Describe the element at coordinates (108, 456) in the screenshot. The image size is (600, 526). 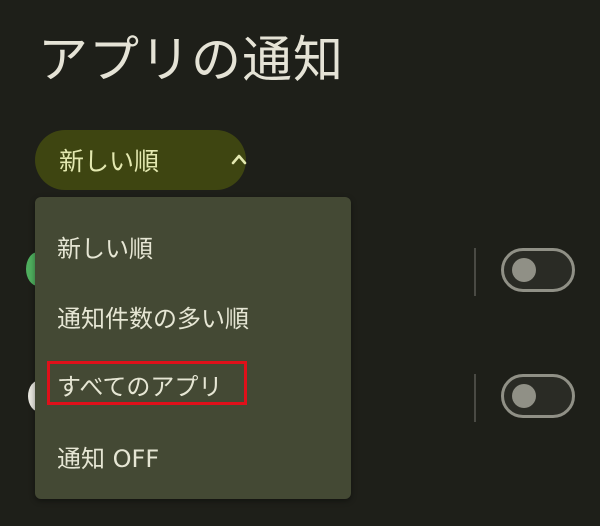
I see `menu-item-notifications-off: 通知 OFF` at that location.